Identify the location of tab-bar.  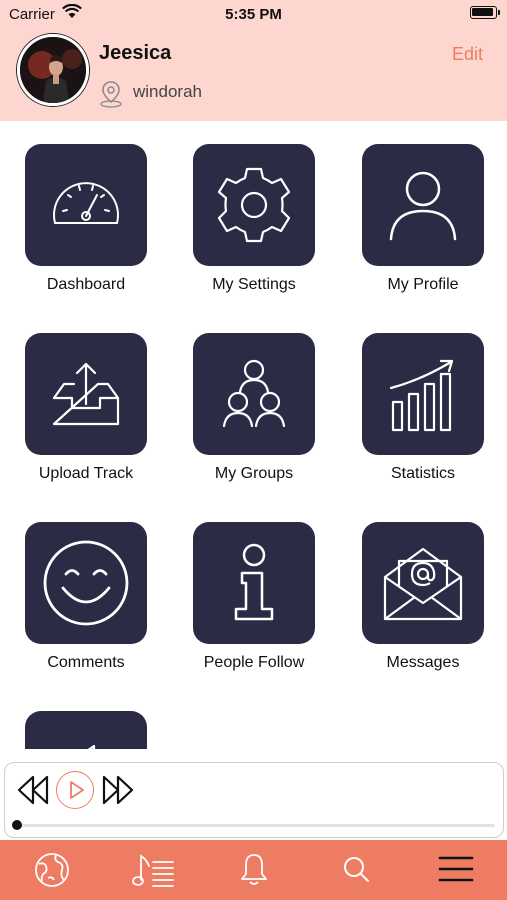
(253, 870).